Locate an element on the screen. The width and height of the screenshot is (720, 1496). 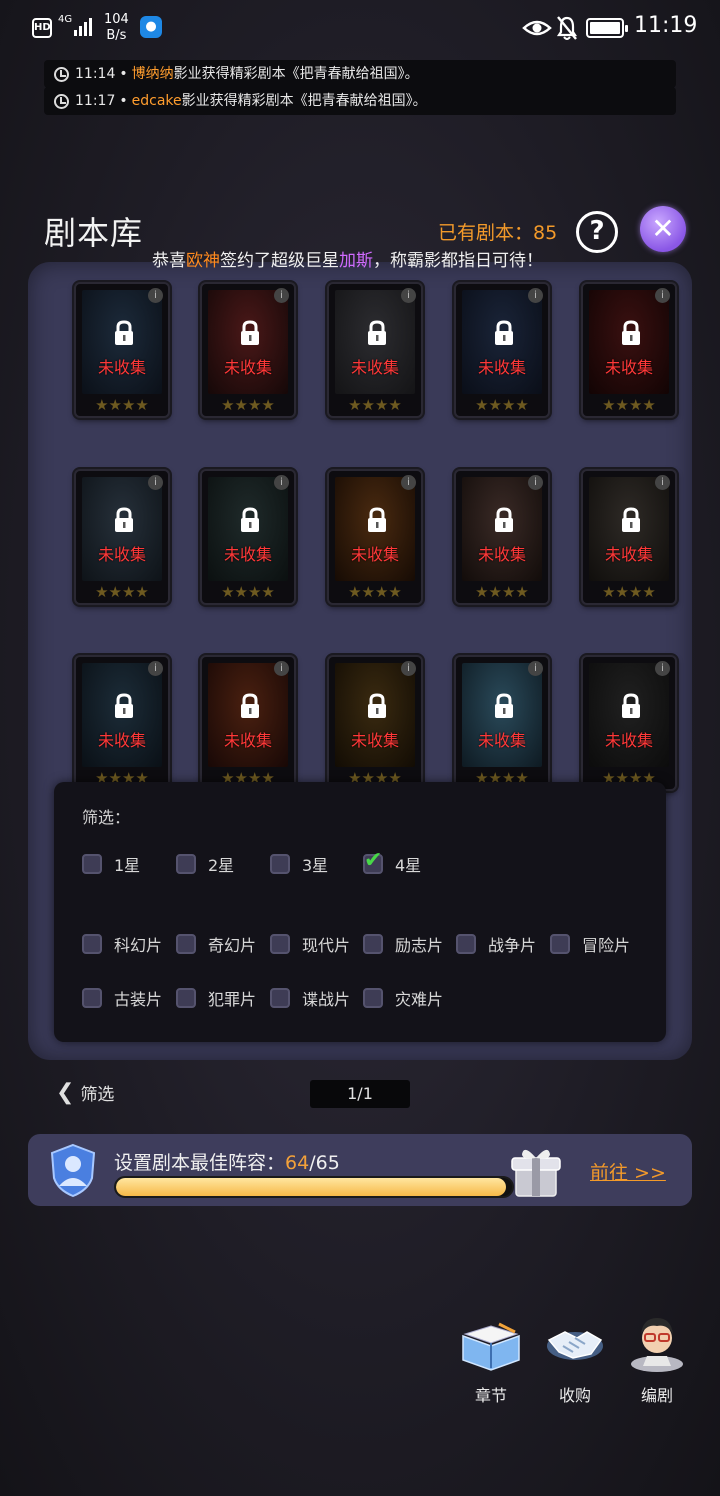
help-button: ? is located at coordinates (597, 232).